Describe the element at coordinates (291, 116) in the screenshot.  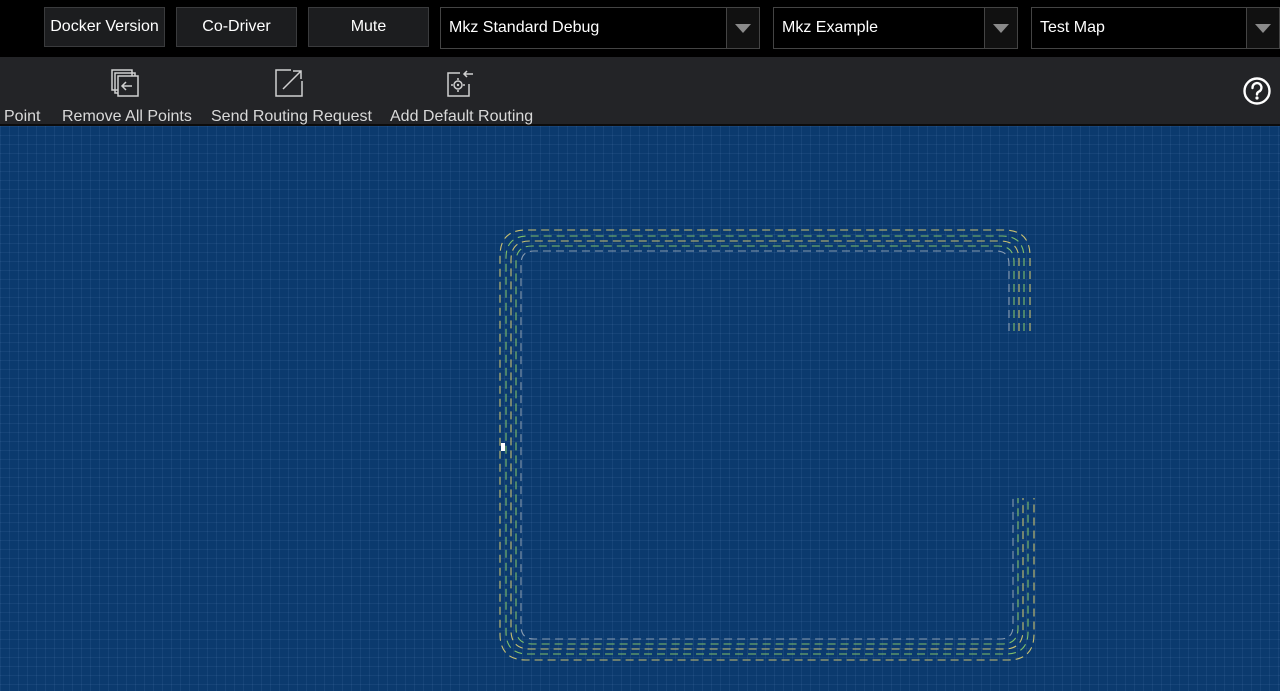
I see `tool-send-routing-request-label: Send Routing Request` at that location.